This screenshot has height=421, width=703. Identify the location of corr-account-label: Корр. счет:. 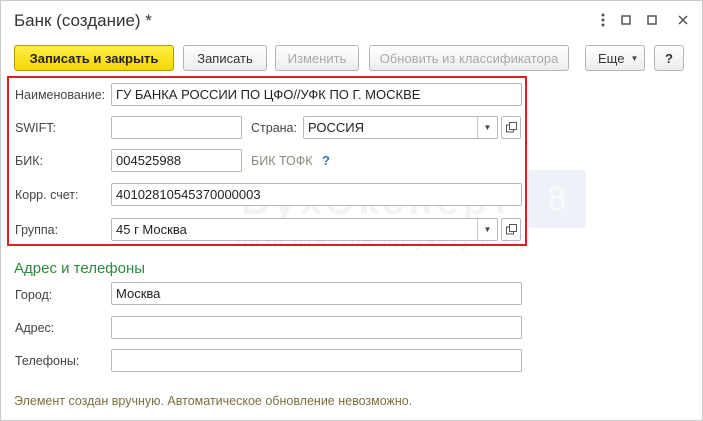
(47, 195).